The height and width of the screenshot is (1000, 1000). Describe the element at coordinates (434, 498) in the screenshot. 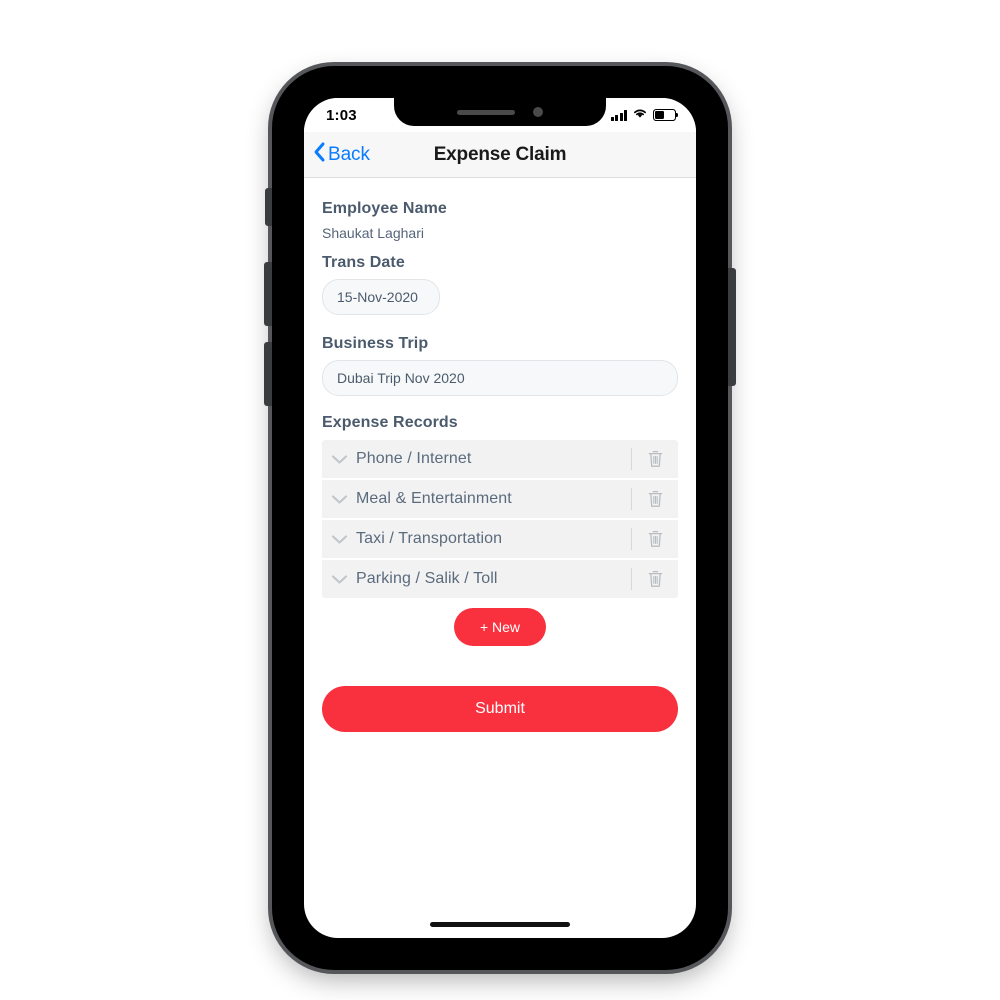

I see `expense-row-label: Meal & Entertainment` at that location.